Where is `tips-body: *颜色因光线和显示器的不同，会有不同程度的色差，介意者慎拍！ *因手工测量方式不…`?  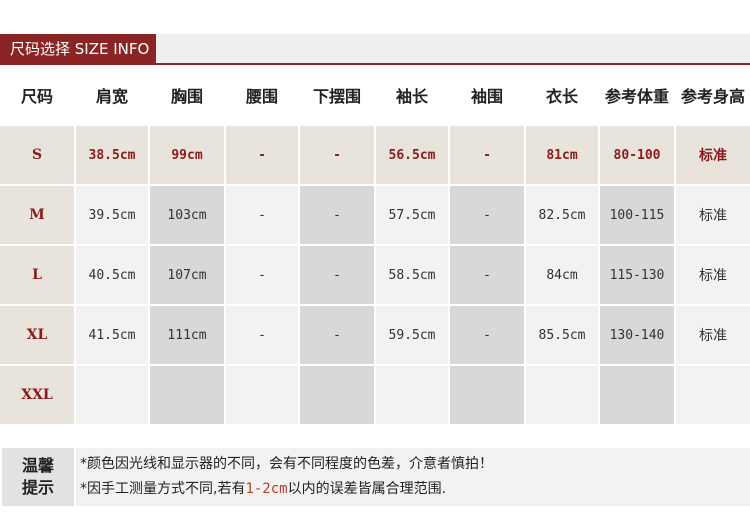 tips-body: *颜色因光线和显示器的不同，会有不同程度的色差，介意者慎拍！ *因手工测量方式不… is located at coordinates (413, 477).